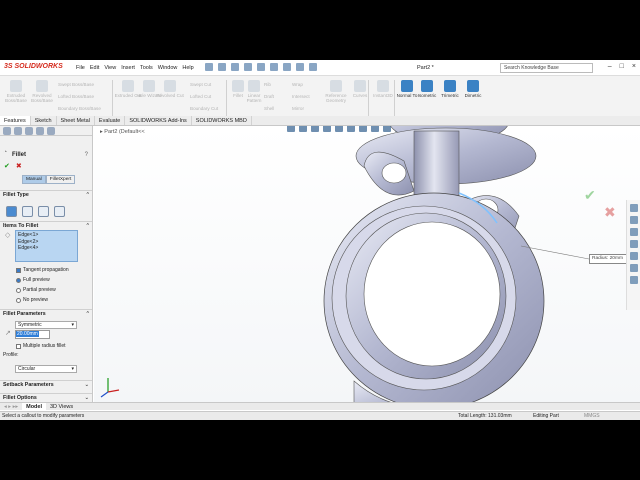 This screenshot has width=640, height=480. What do you see at coordinates (8, 235) in the screenshot?
I see `edge-selection-icon: ◇` at bounding box center [8, 235].